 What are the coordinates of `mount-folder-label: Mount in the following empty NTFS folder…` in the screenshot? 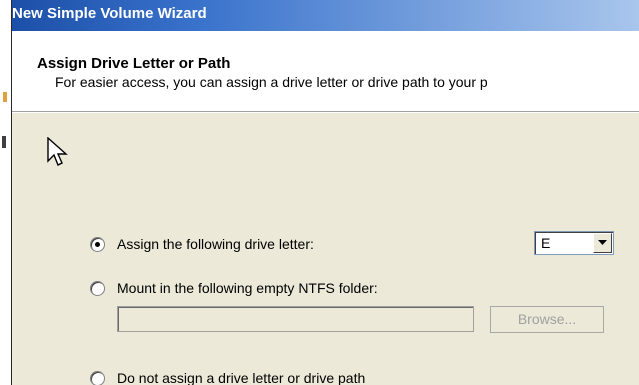 It's located at (247, 288).